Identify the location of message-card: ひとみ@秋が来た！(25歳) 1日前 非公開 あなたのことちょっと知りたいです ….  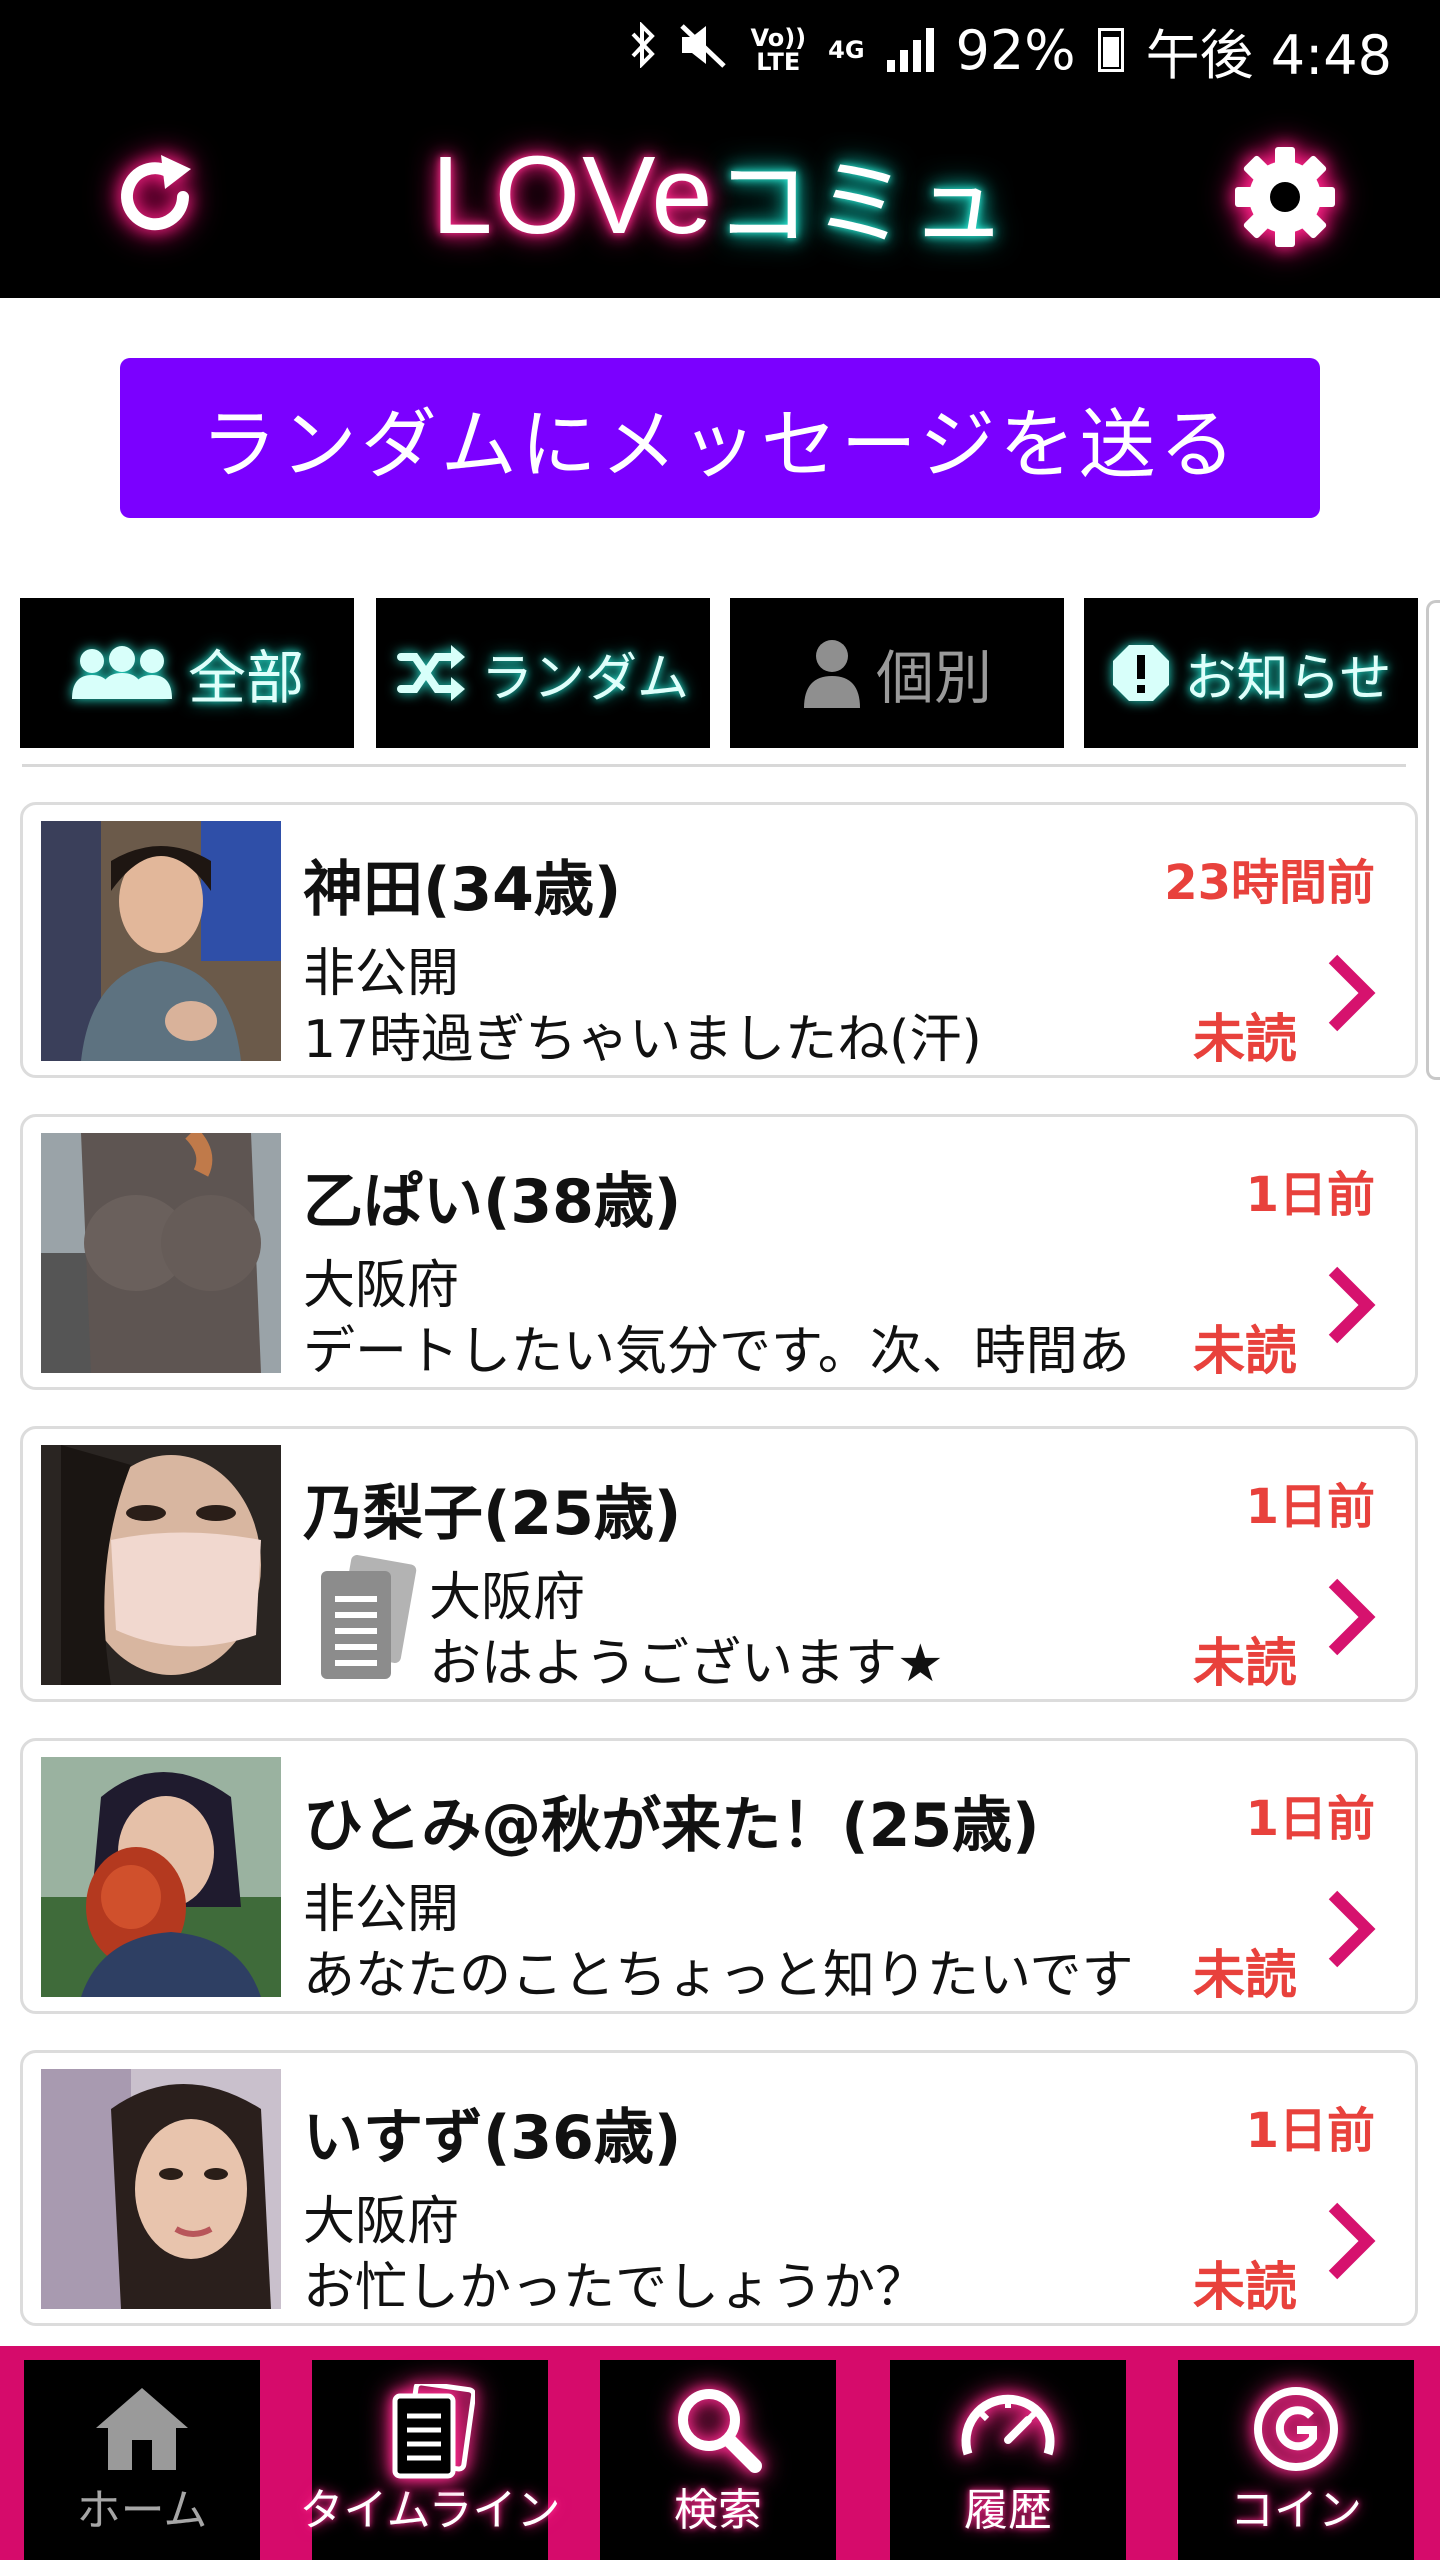
(719, 1876).